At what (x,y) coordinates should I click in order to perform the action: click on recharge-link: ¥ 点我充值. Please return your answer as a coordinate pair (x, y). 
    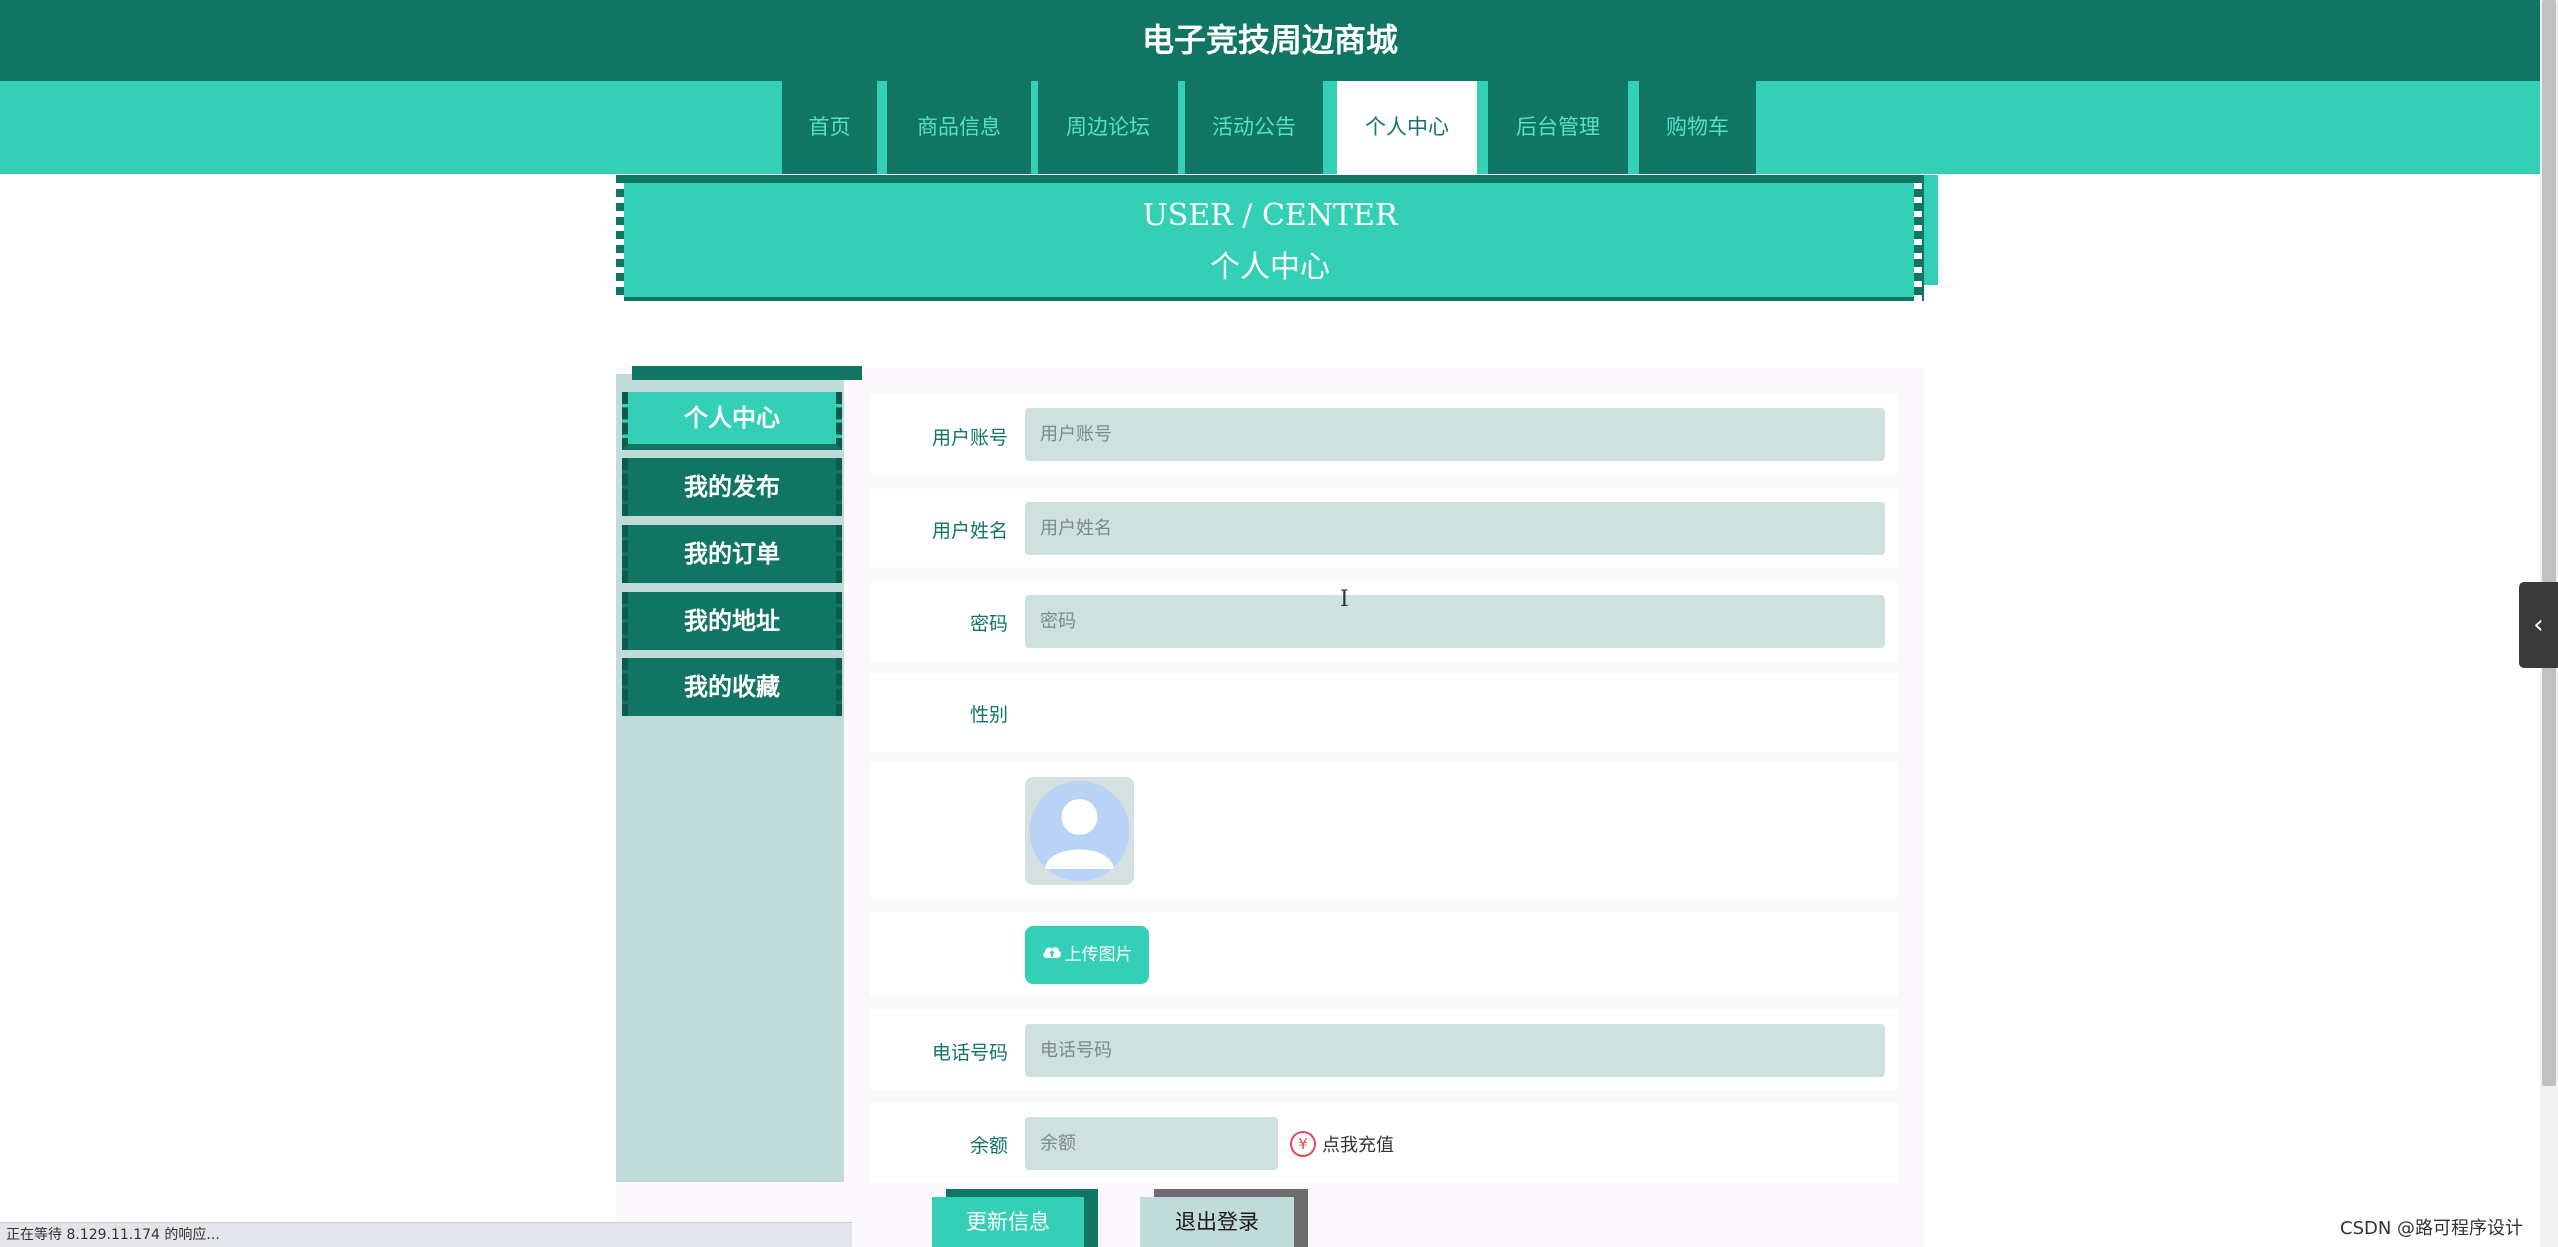
    Looking at the image, I should click on (1342, 1144).